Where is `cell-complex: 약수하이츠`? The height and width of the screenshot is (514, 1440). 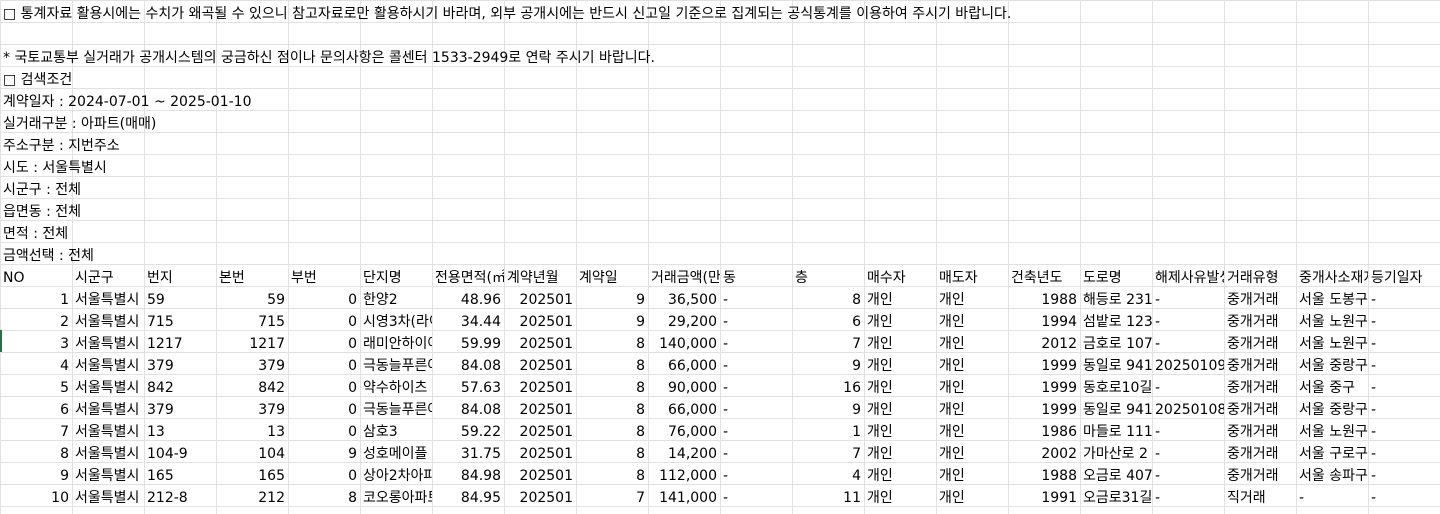
cell-complex: 약수하이츠 is located at coordinates (396, 388).